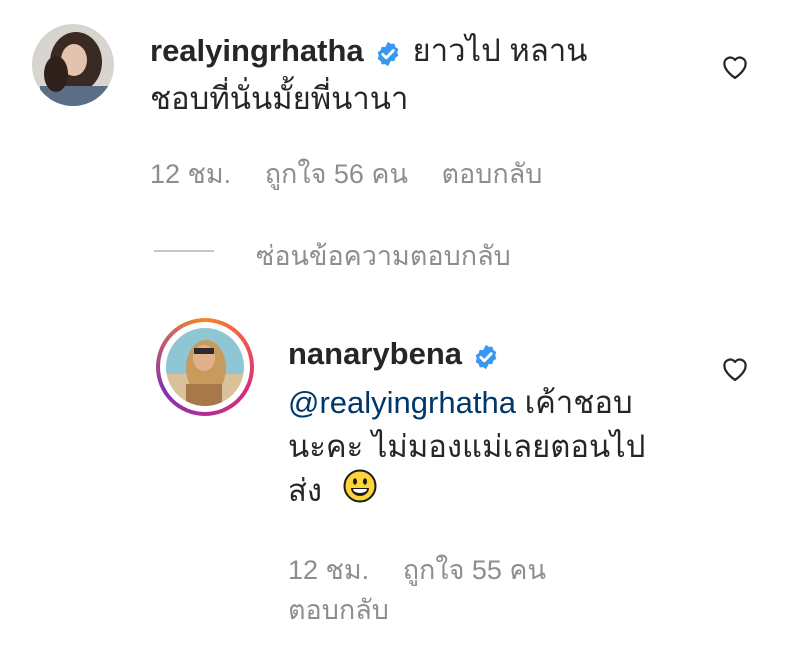 This screenshot has height=648, width=800. I want to click on comment-meta: 12 ชม. ถูกใจ 56 คน ตอบกลับ, so click(346, 173).